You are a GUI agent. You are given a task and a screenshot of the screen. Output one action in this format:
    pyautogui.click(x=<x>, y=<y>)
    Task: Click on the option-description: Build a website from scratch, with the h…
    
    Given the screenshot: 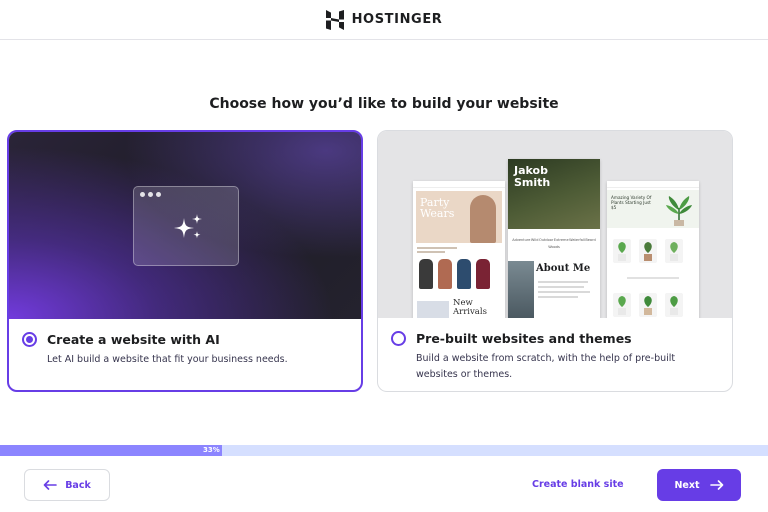 What is the action you would take?
    pyautogui.click(x=546, y=366)
    